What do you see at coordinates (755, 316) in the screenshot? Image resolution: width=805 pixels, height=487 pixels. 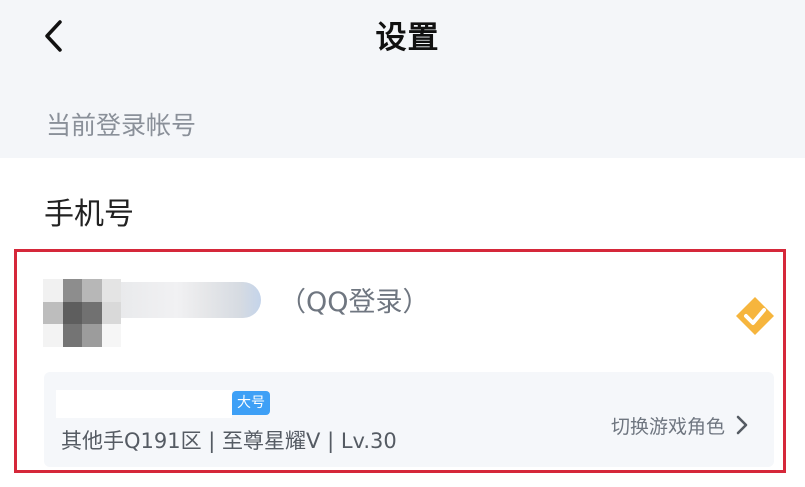 I see `verified-check-icon` at bounding box center [755, 316].